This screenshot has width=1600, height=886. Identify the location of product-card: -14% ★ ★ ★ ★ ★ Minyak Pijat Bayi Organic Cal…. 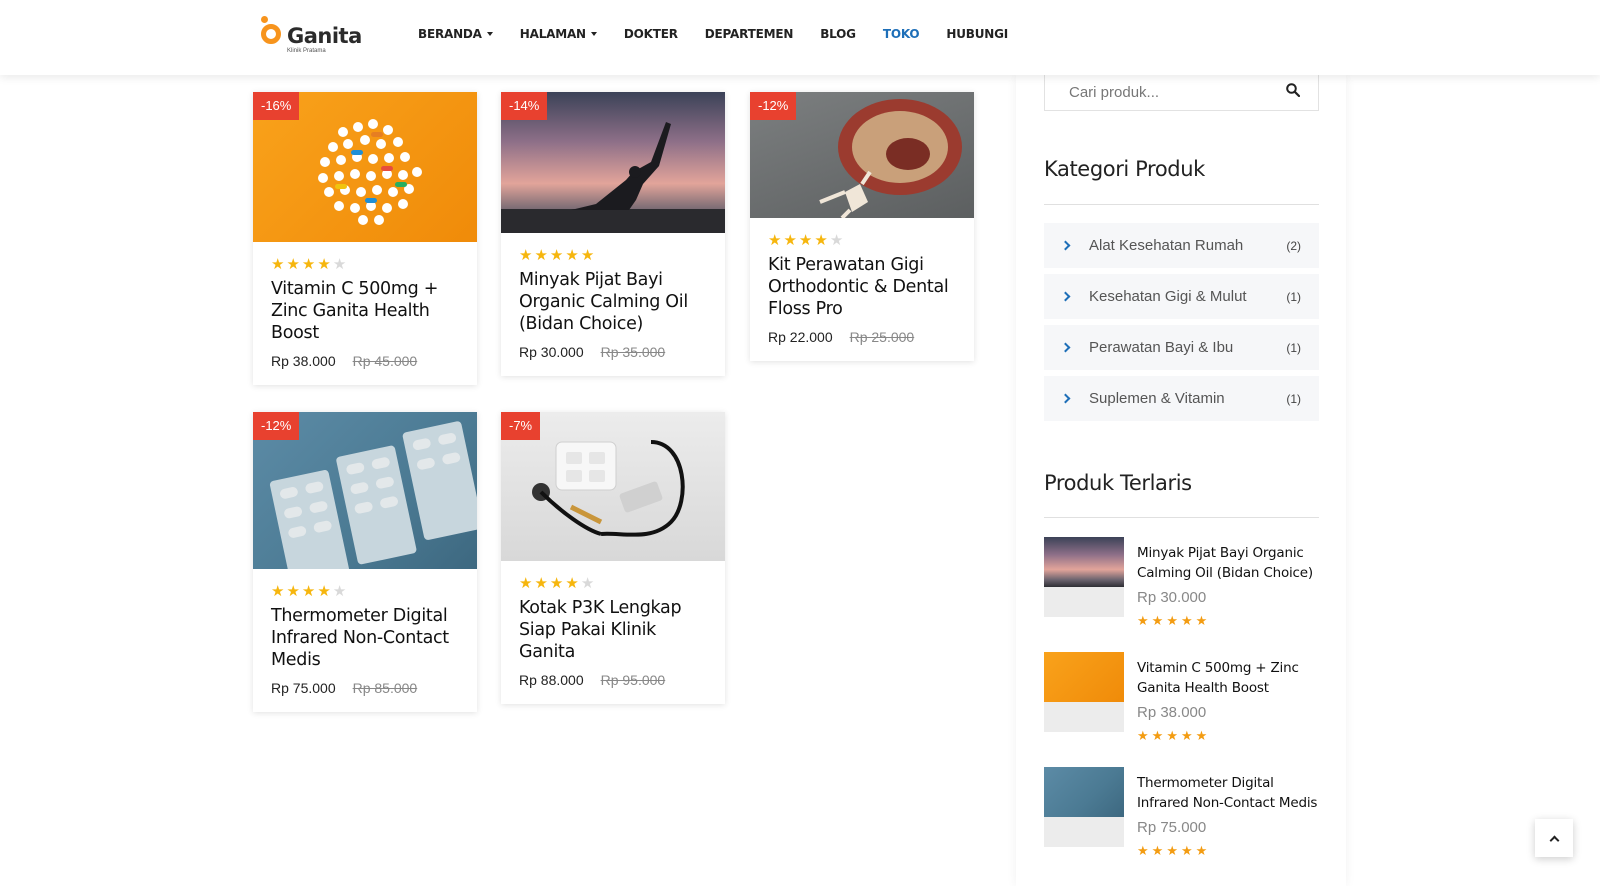
(613, 234).